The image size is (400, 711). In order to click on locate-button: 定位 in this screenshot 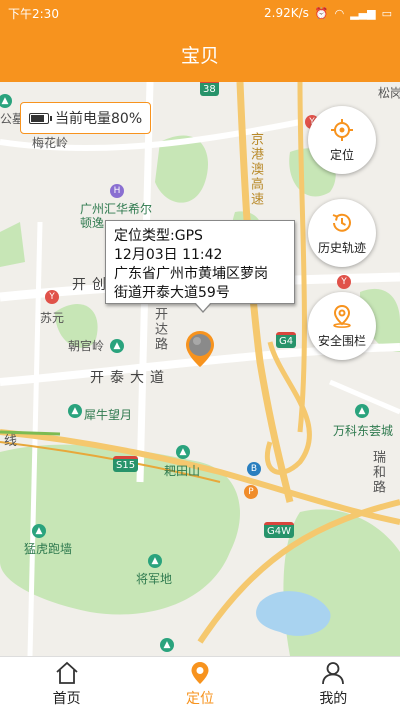, I will do `click(342, 140)`.